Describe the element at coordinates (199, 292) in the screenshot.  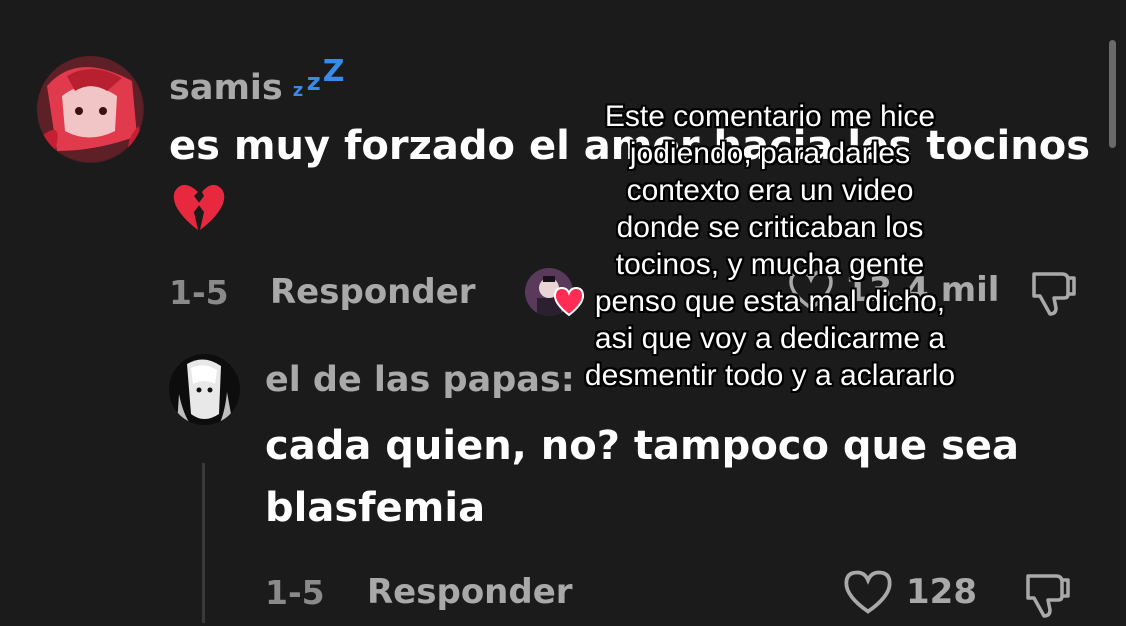
I see `comment-date: 1-5` at that location.